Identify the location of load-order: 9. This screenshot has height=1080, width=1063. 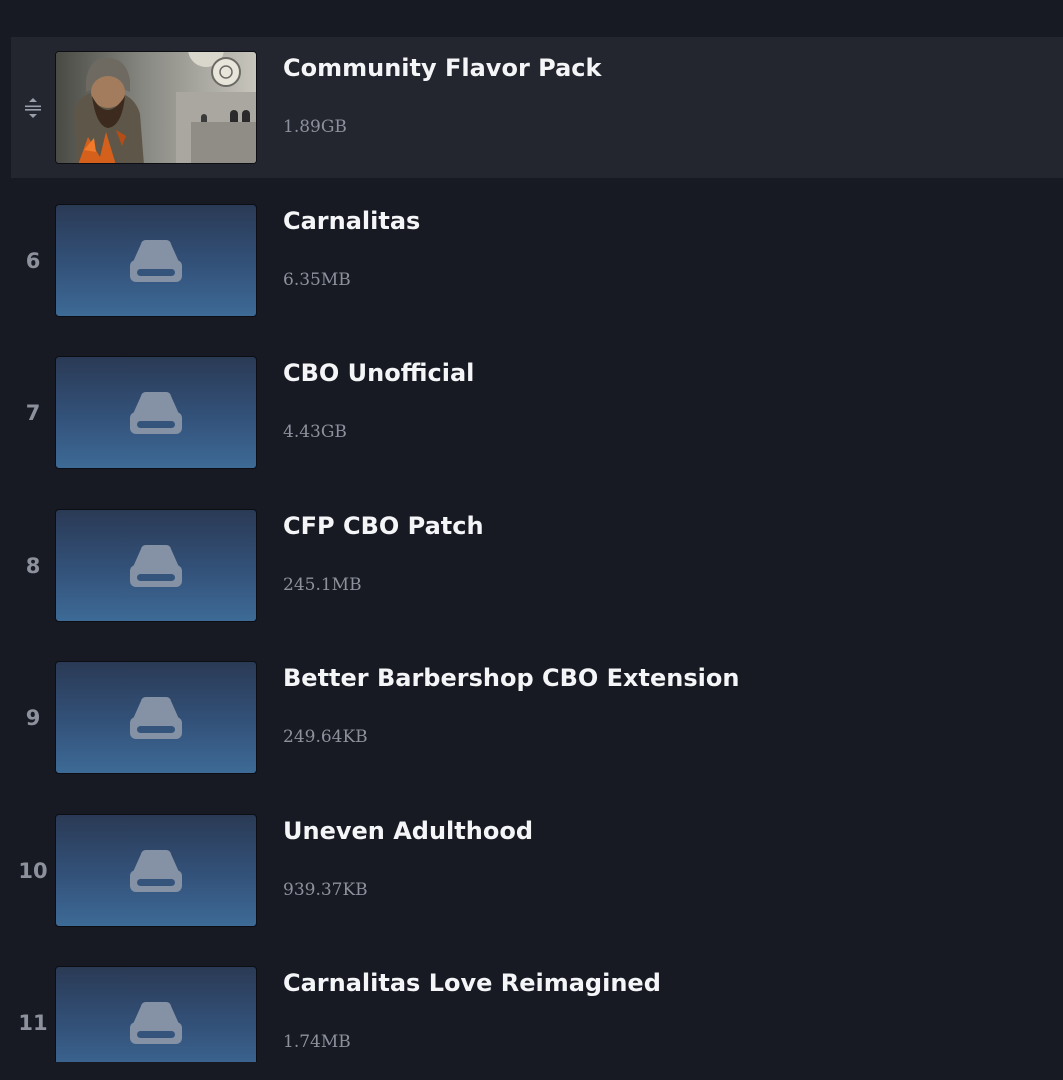
(33, 717).